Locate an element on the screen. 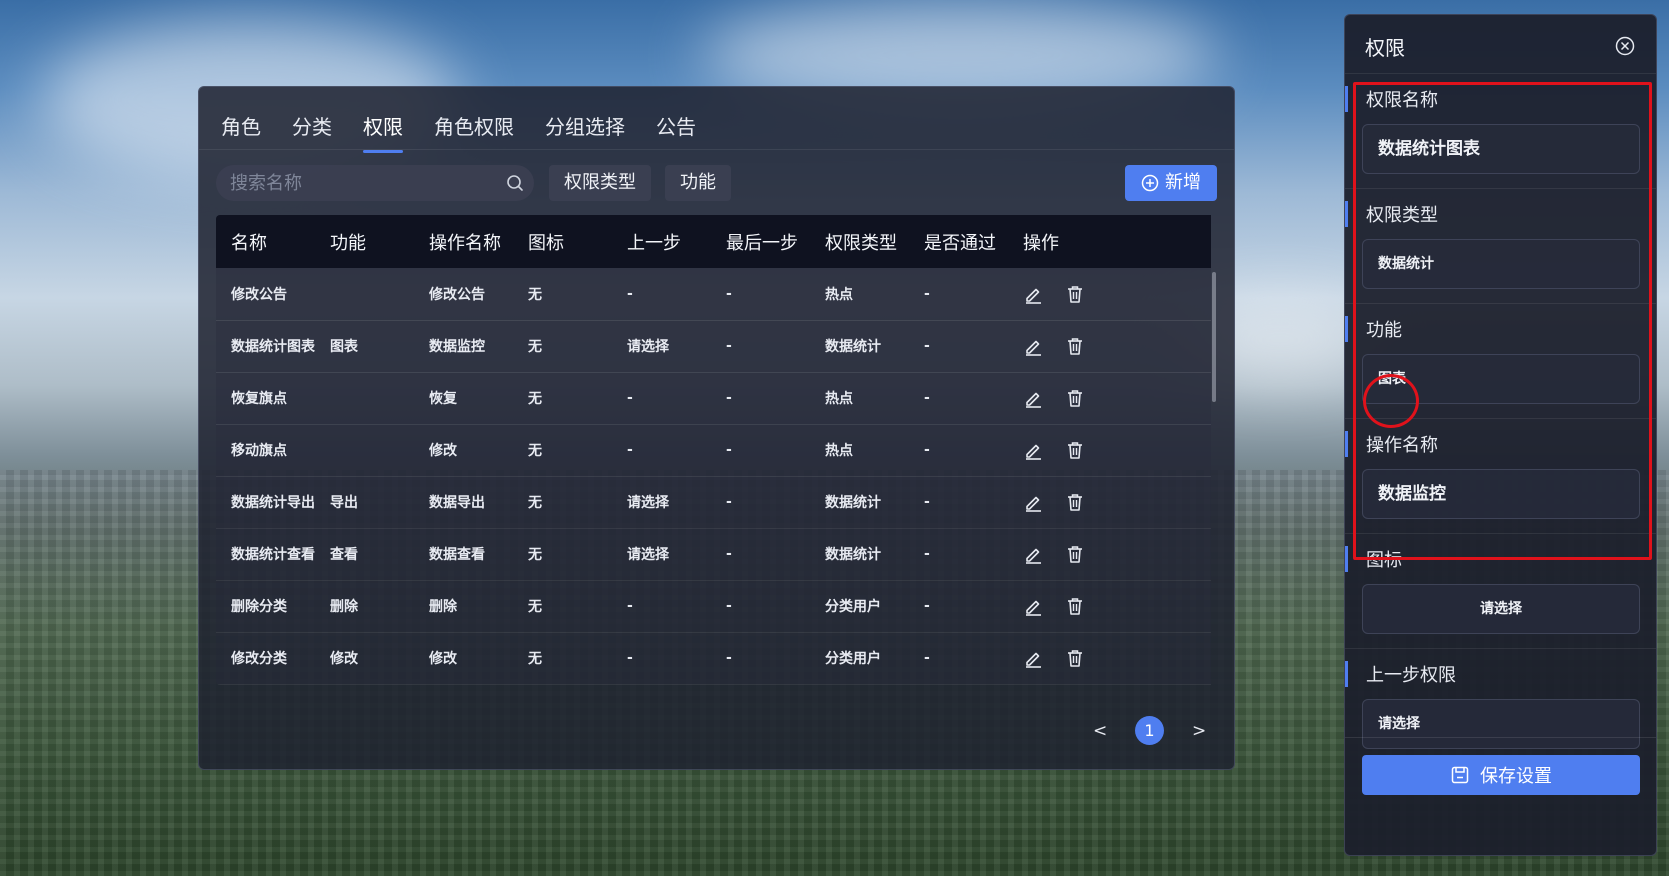 The width and height of the screenshot is (1669, 876). table-row: 移动旗点 修改 无 - - 热点 - is located at coordinates (713, 450).